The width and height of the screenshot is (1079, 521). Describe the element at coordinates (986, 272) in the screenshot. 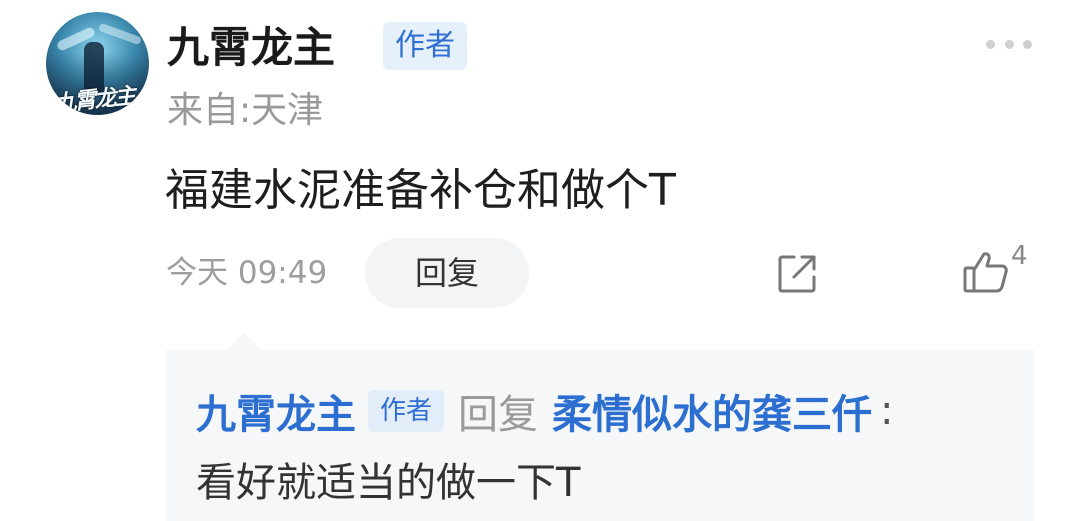

I see `thumbs-up-icon` at that location.